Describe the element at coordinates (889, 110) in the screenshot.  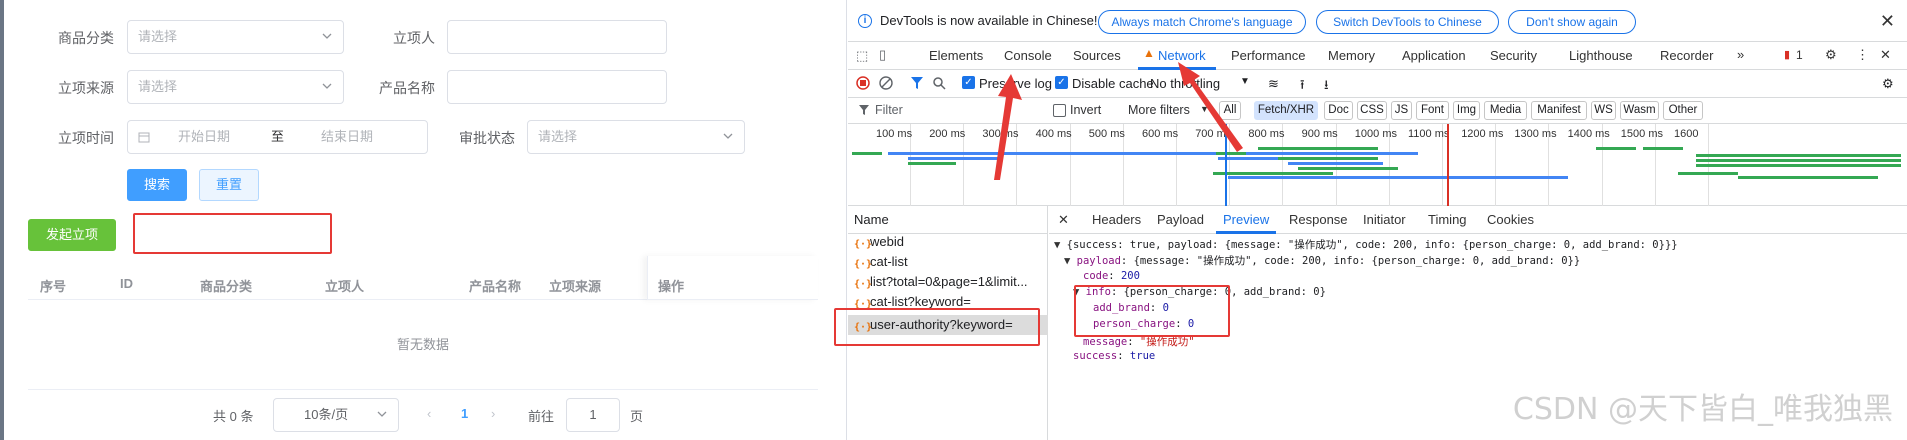
I see `filter-input: Filter` at that location.